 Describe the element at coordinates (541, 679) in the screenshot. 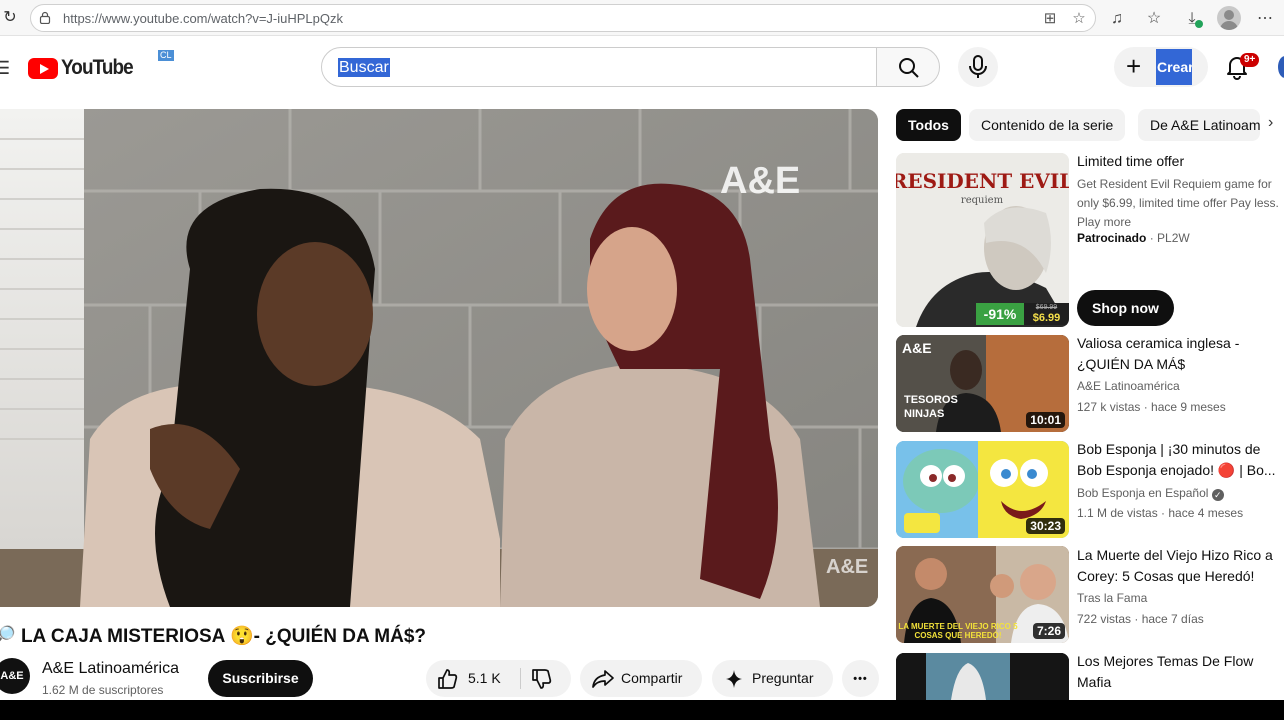

I see `dislike-thumb-icon` at that location.